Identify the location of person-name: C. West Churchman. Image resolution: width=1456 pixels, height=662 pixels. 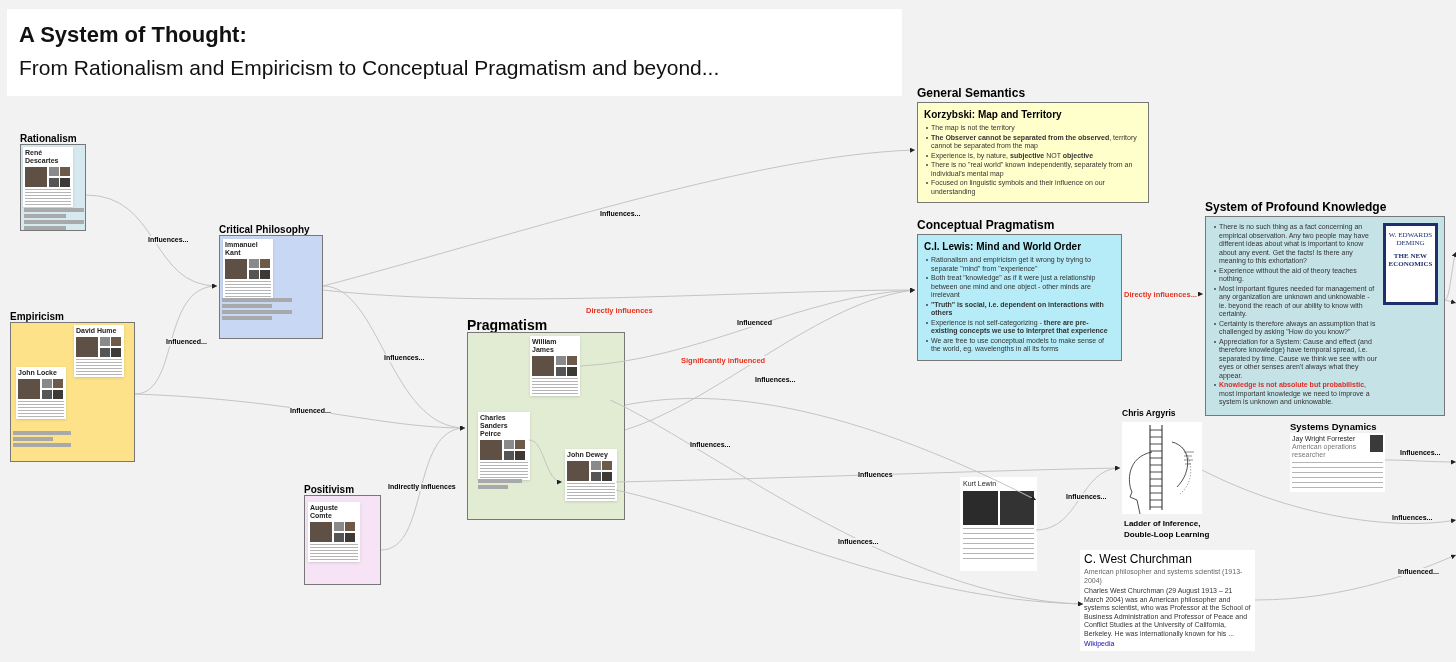
(1138, 559).